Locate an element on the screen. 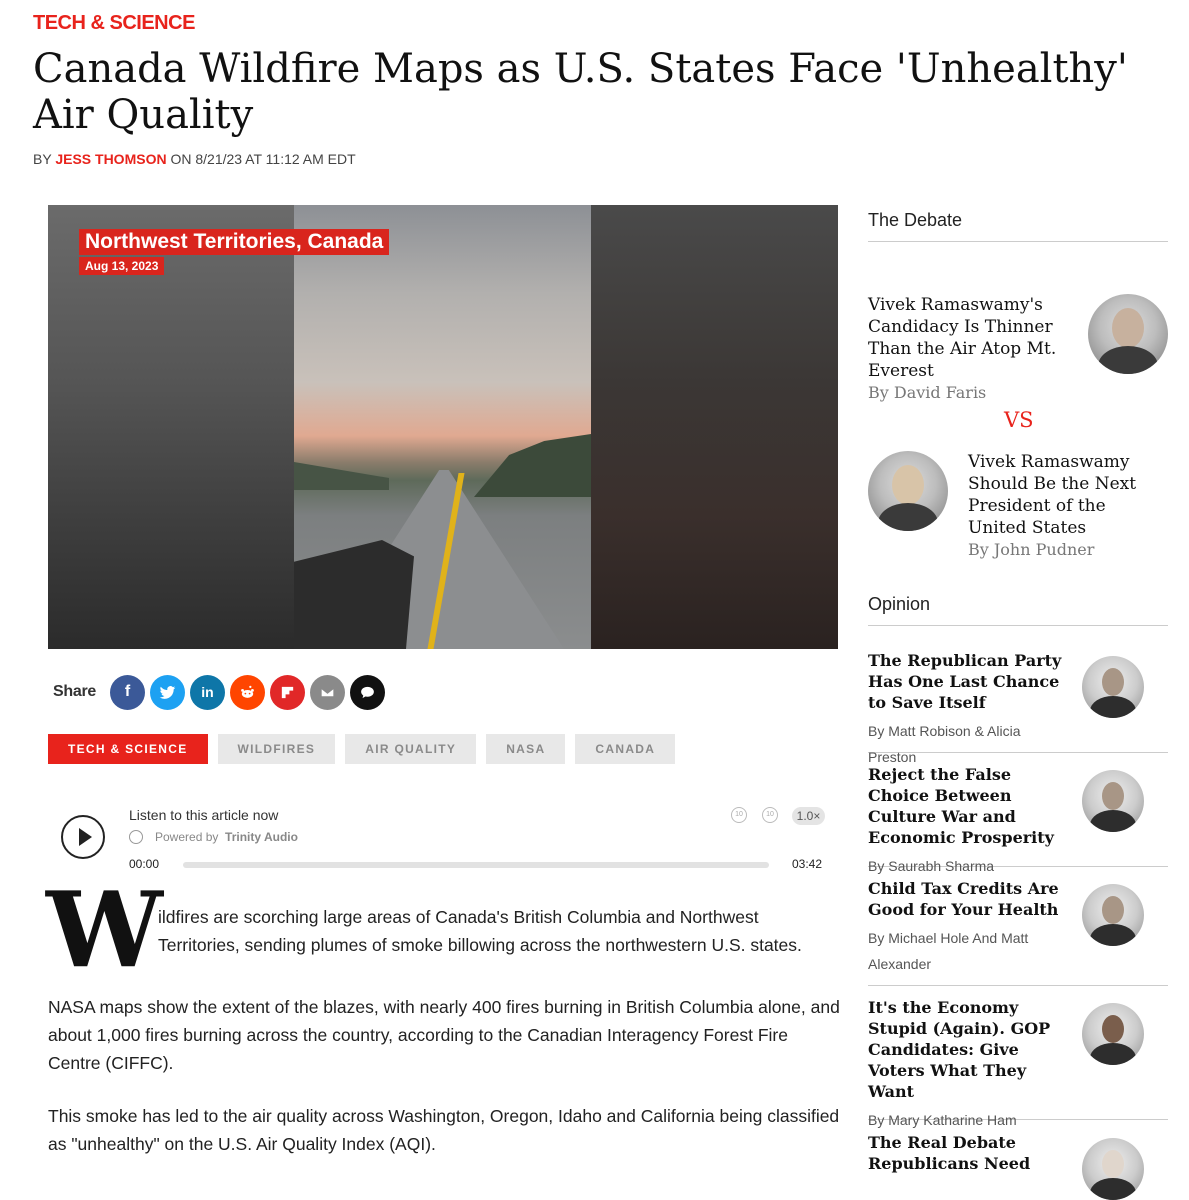  tree-line is located at coordinates (532, 465).